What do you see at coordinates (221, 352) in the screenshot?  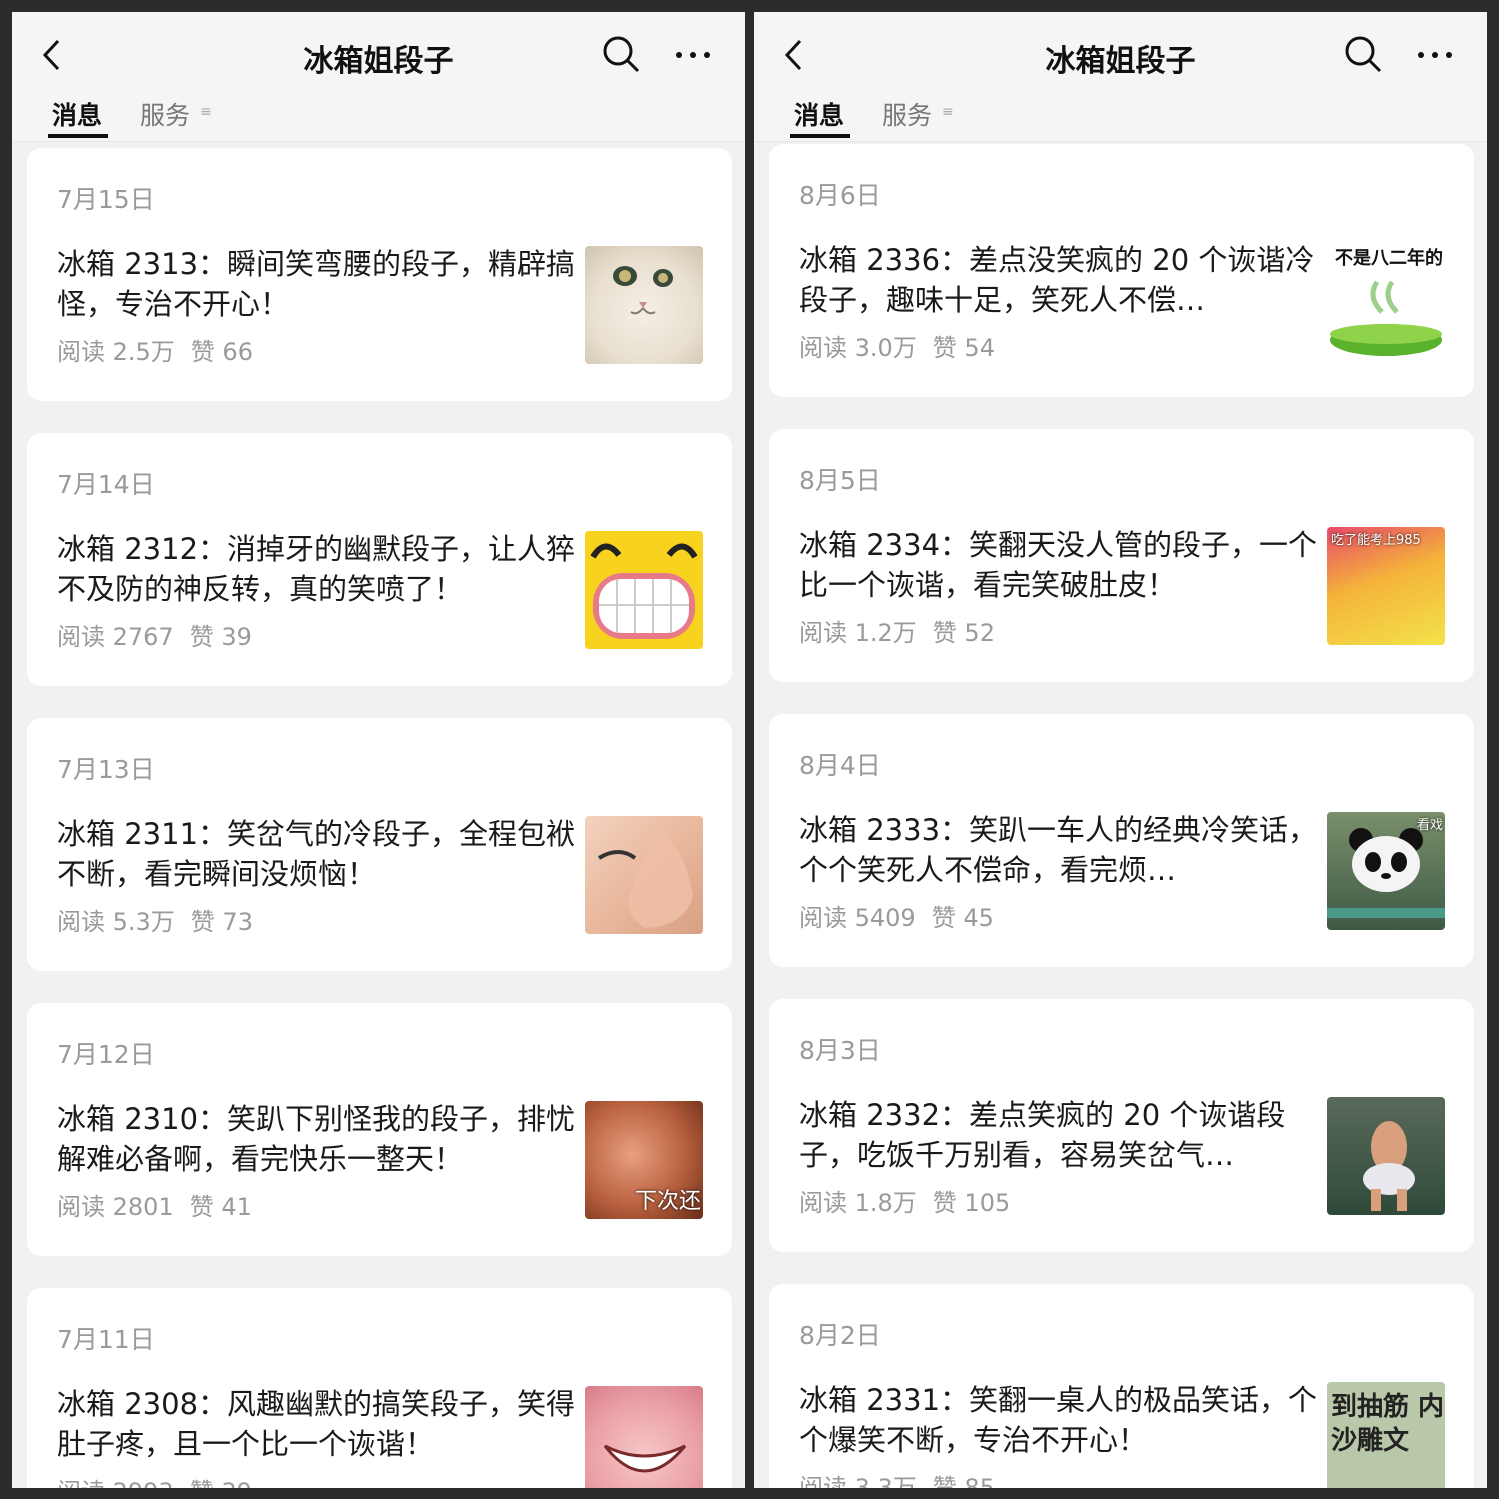 I see `like-count: 赞 66` at bounding box center [221, 352].